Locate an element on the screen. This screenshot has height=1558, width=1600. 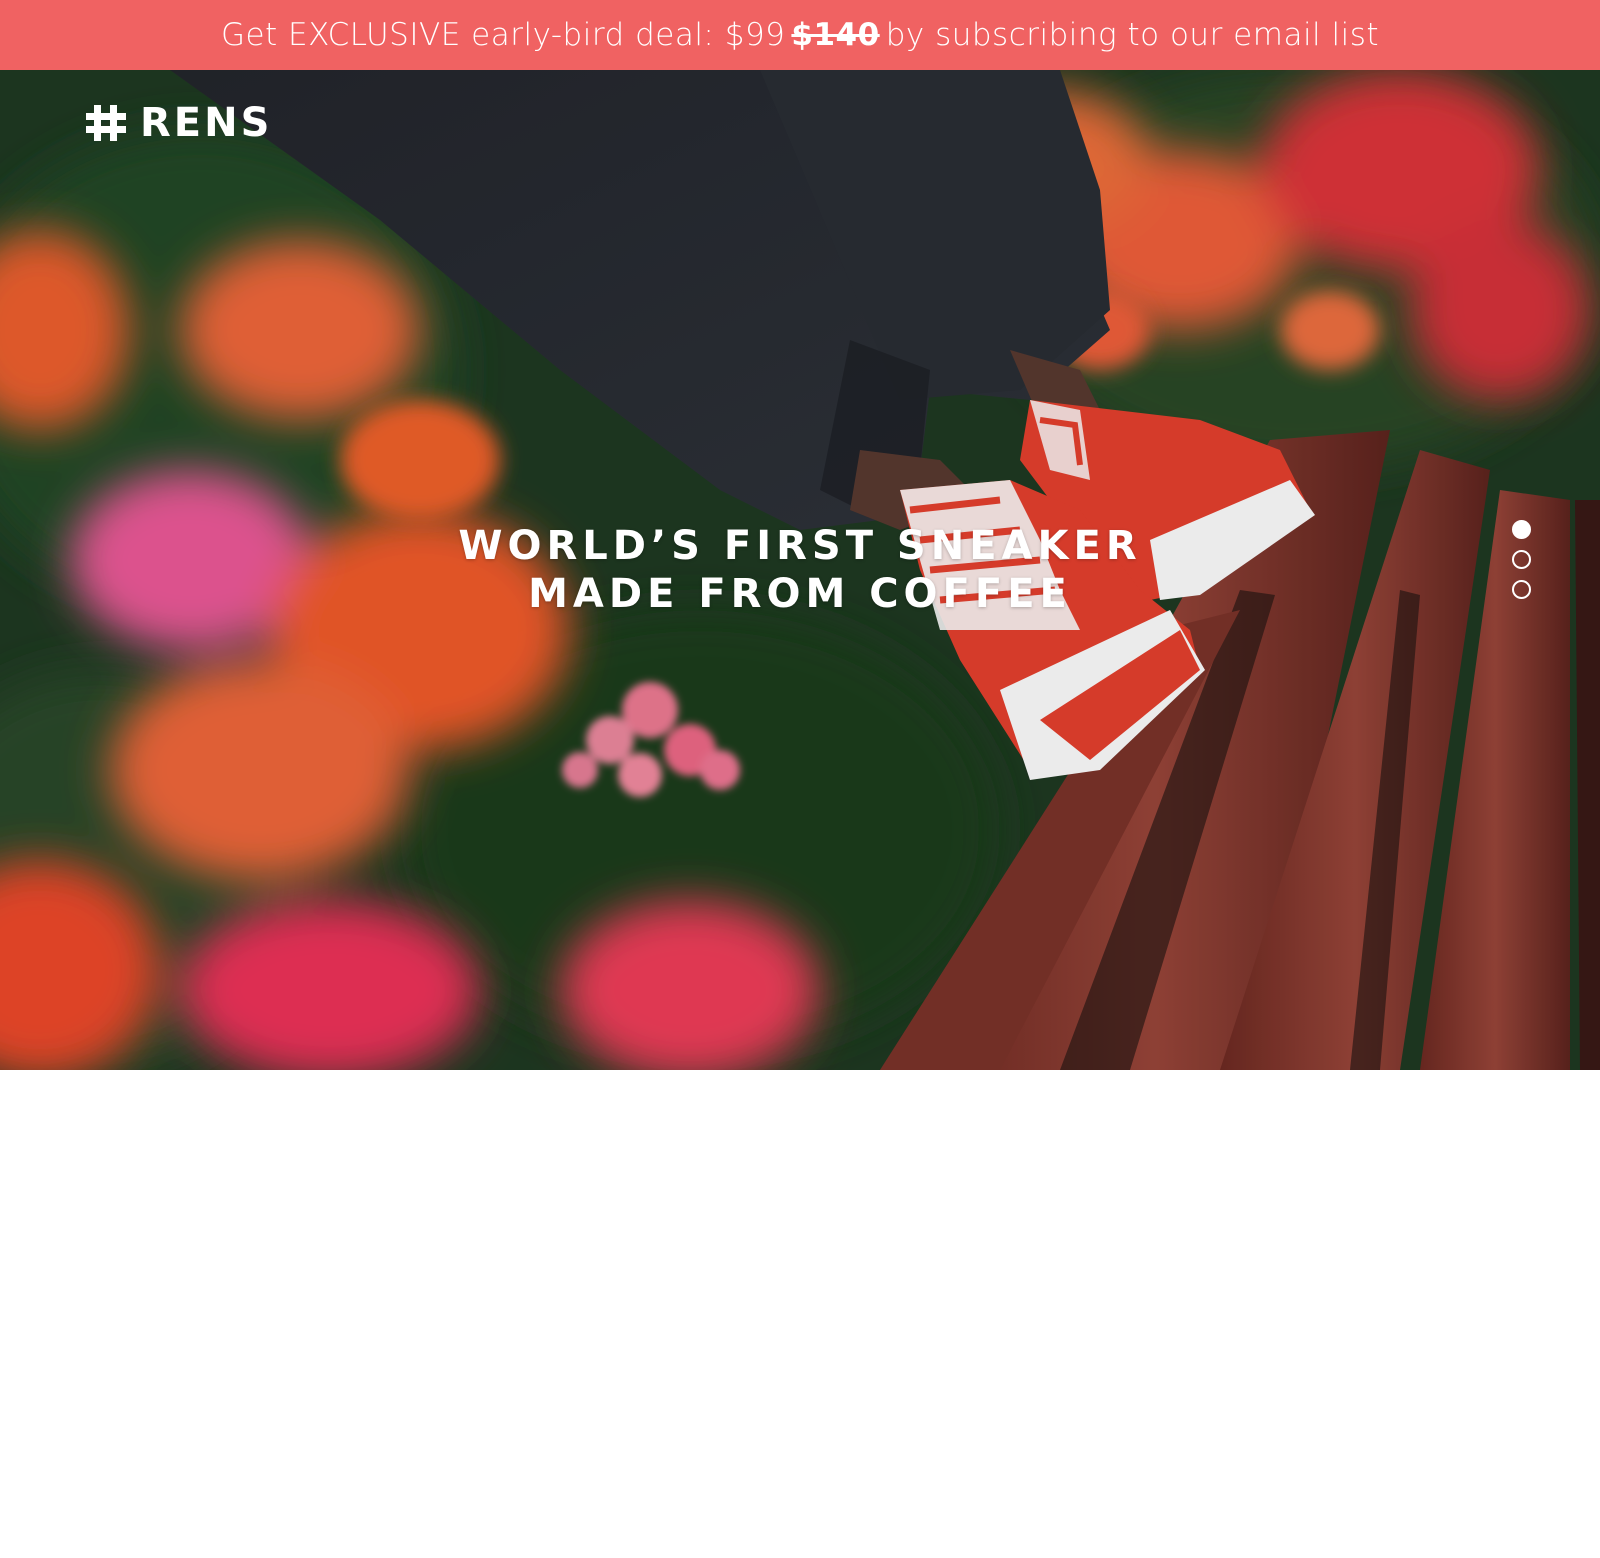
brand-logo: RENS is located at coordinates (178, 123).